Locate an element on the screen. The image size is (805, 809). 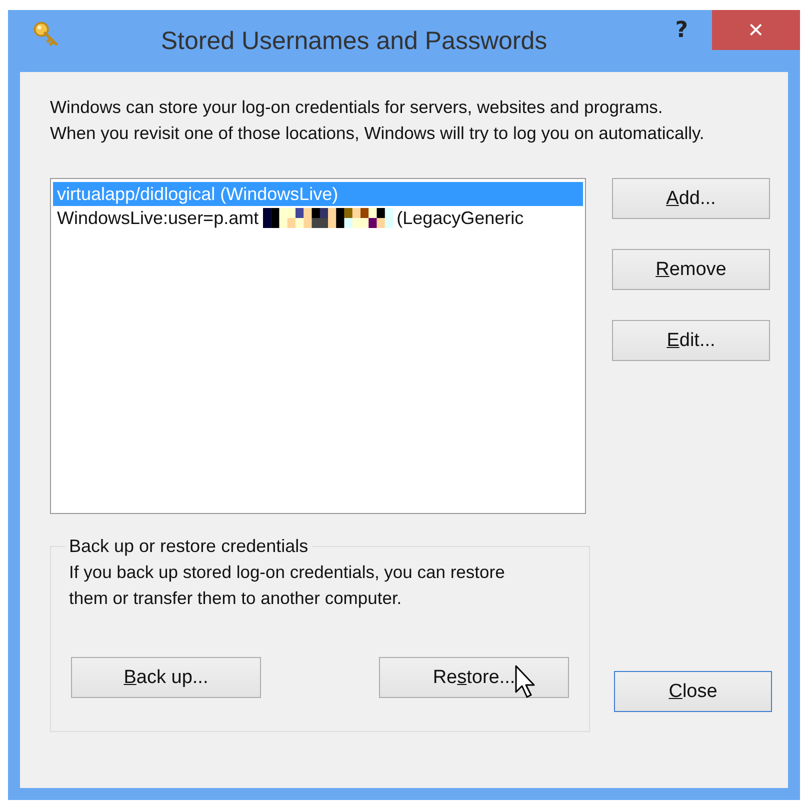
close-dialog-button: Close is located at coordinates (693, 691).